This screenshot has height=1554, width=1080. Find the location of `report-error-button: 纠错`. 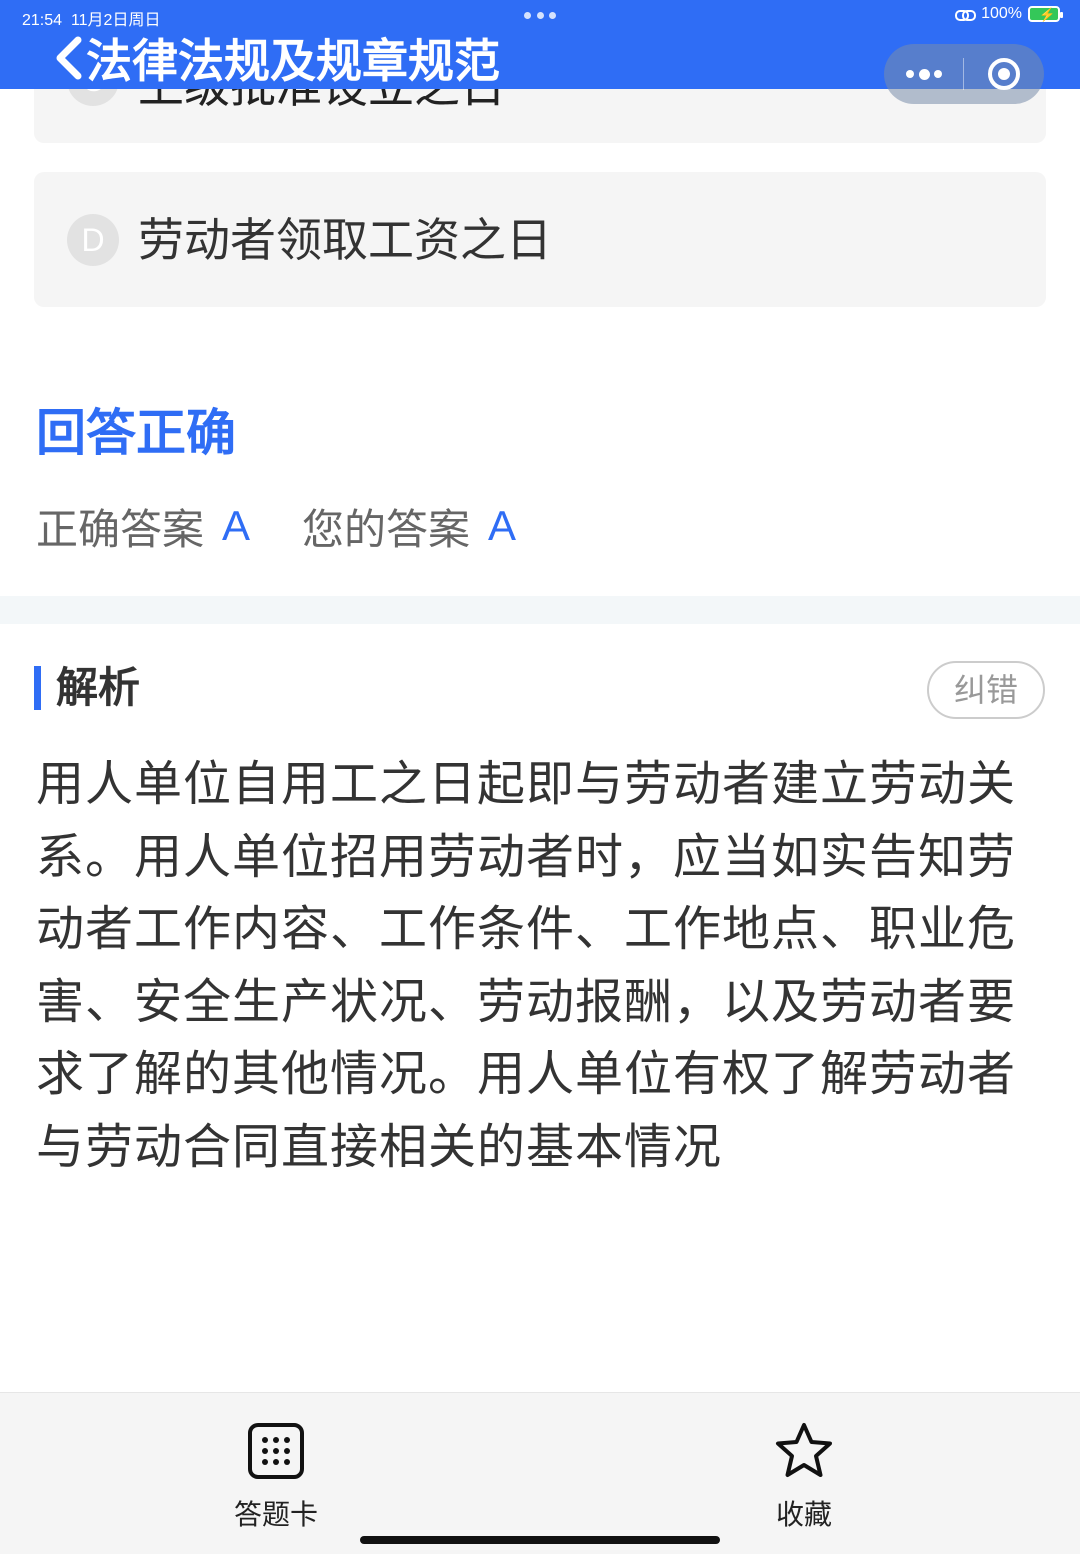

report-error-button: 纠错 is located at coordinates (986, 690).